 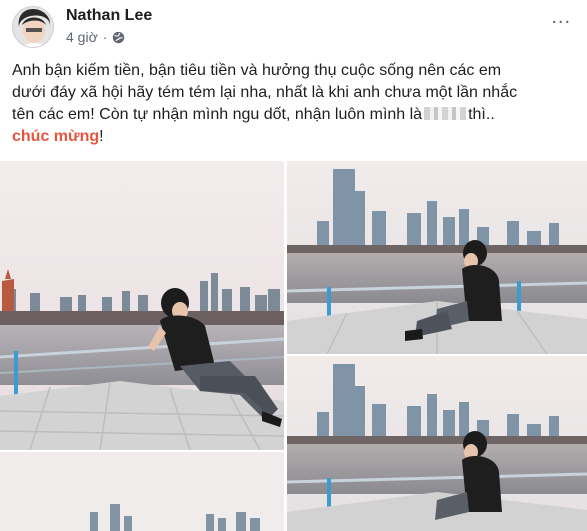 I want to click on avatar, so click(x=33, y=27).